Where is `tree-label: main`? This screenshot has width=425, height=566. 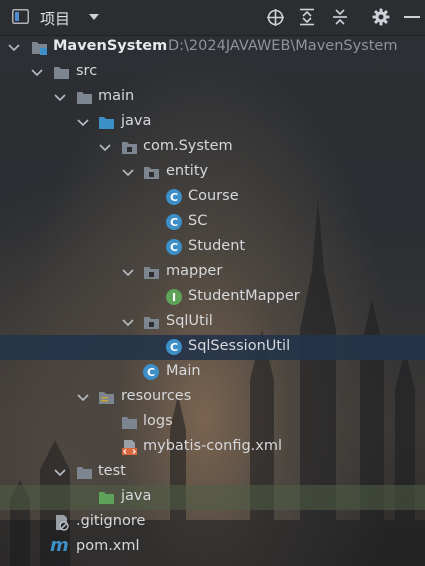 tree-label: main is located at coordinates (116, 96).